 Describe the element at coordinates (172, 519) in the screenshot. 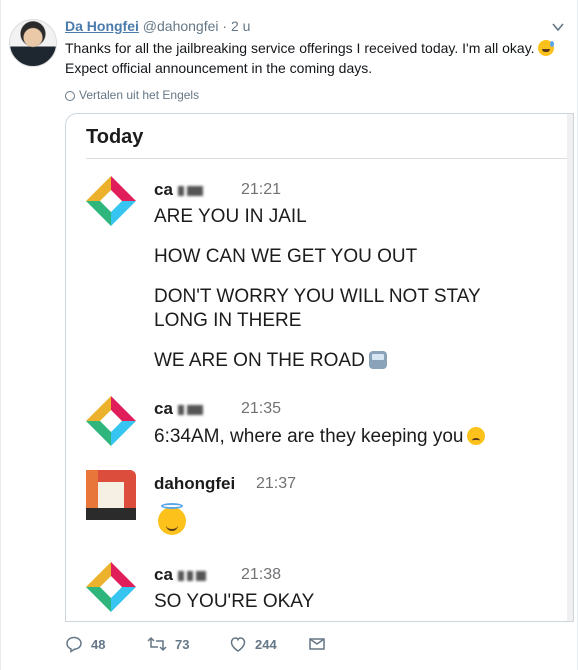

I see `angel-face-icon` at that location.